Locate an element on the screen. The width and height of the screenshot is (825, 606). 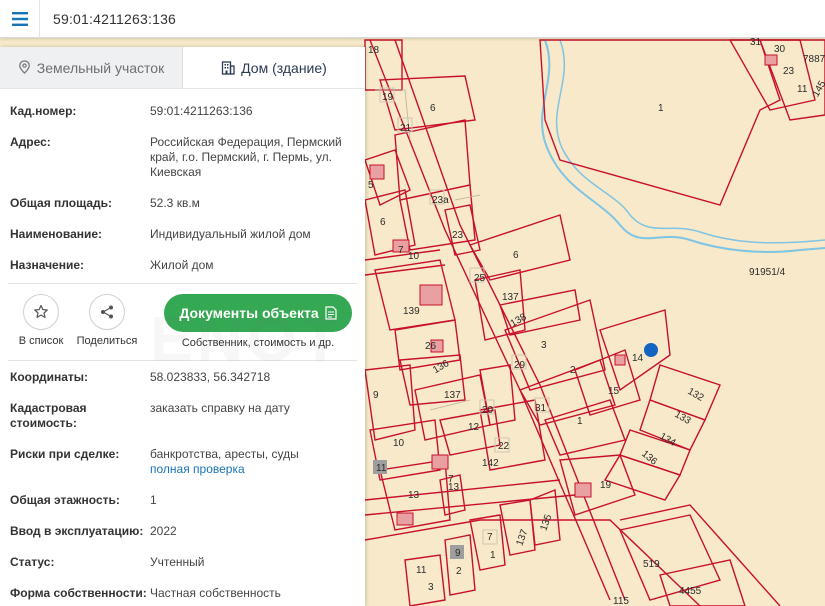
hamburger-icon is located at coordinates (19, 18).